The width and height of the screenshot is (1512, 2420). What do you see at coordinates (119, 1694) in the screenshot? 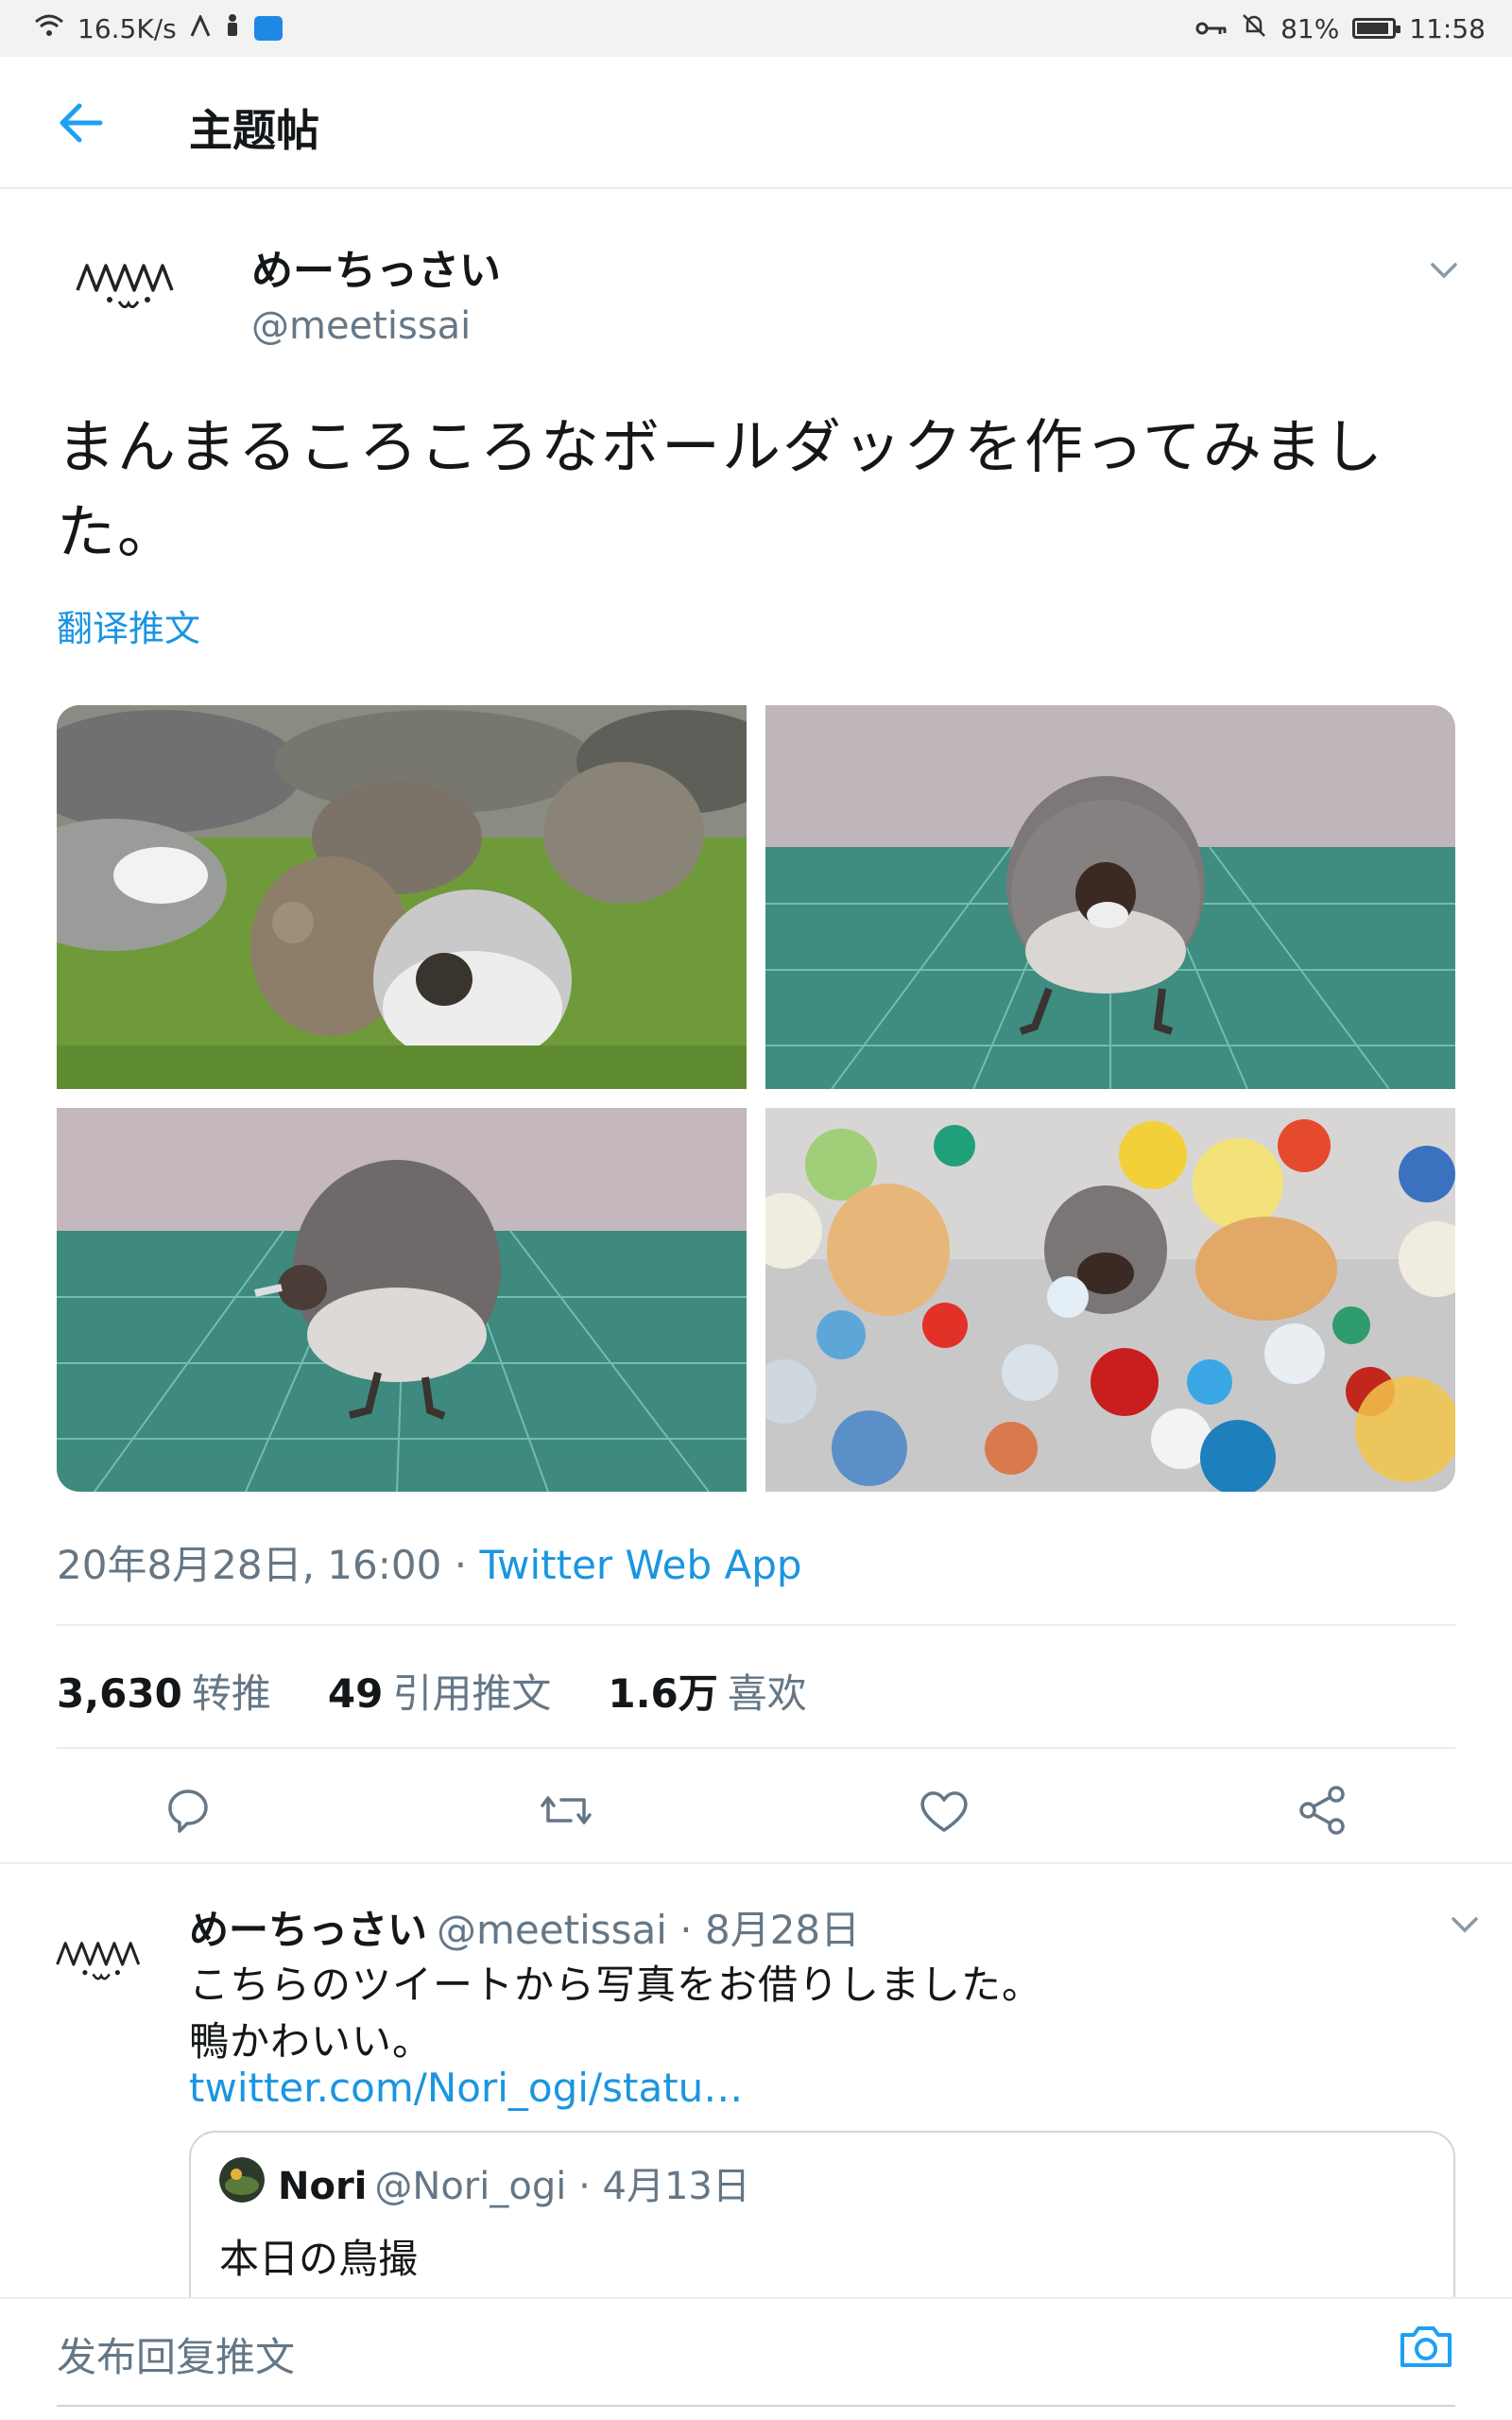
I see `retweet-count-value: 3,630` at bounding box center [119, 1694].